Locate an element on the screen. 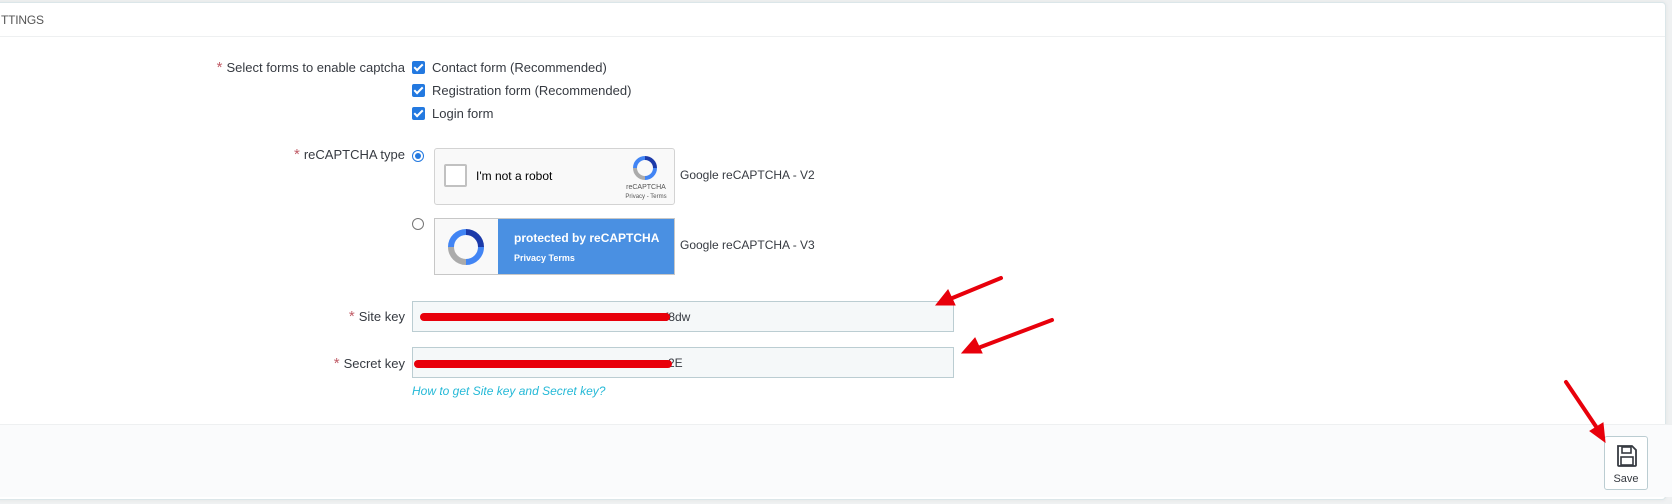 The image size is (1672, 504). recaptcha-v3-links: Privacy Terms is located at coordinates (544, 258).